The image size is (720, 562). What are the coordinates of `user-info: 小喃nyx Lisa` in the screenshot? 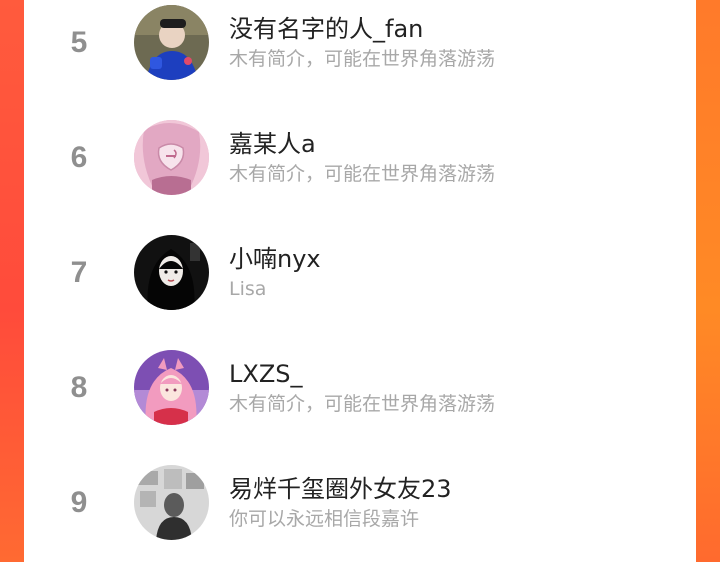 It's located at (275, 273).